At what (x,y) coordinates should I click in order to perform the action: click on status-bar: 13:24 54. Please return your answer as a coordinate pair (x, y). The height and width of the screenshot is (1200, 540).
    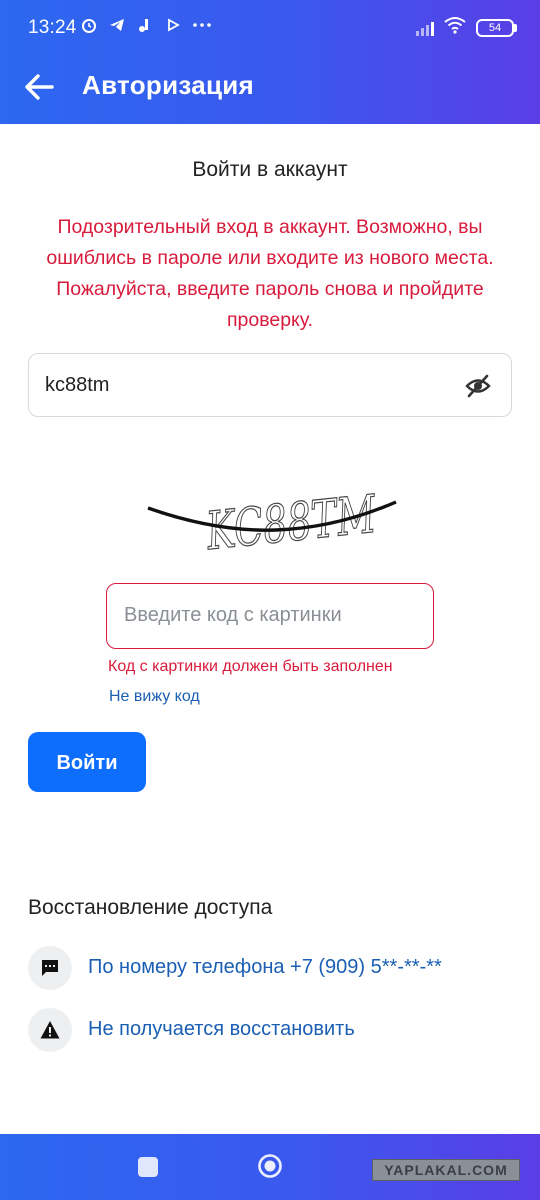
    Looking at the image, I should click on (270, 29).